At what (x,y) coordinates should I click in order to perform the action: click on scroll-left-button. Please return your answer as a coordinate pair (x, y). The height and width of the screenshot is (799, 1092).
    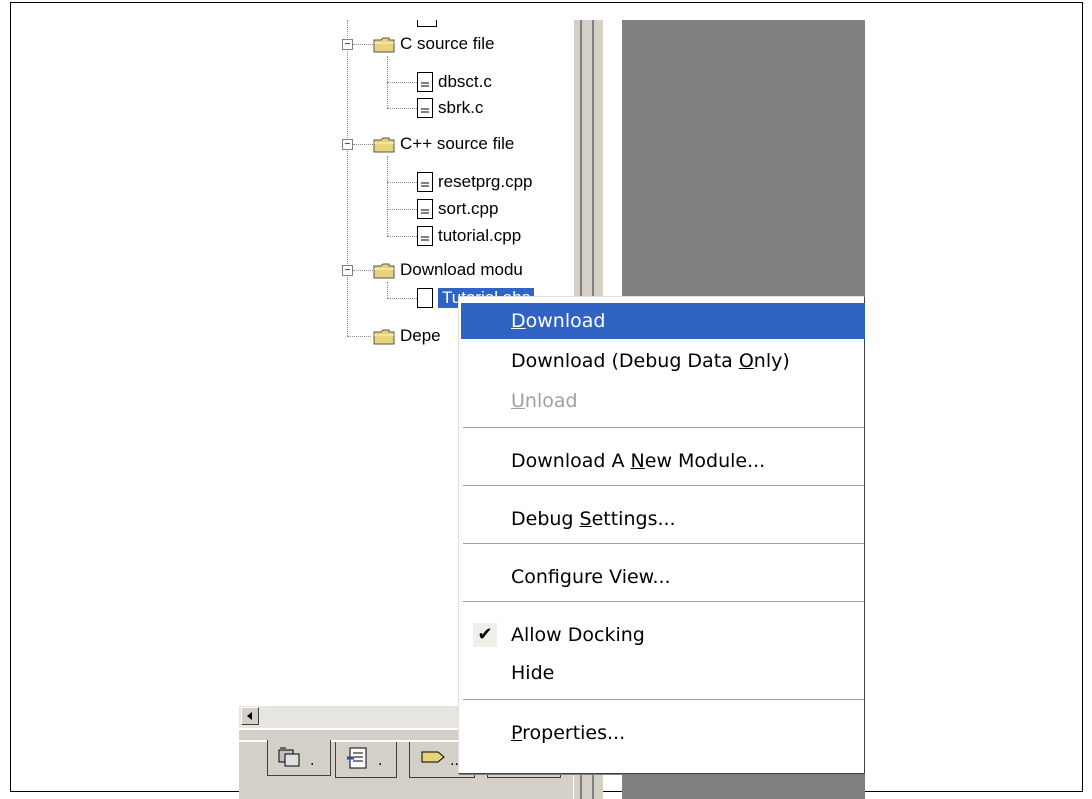
    Looking at the image, I should click on (250, 716).